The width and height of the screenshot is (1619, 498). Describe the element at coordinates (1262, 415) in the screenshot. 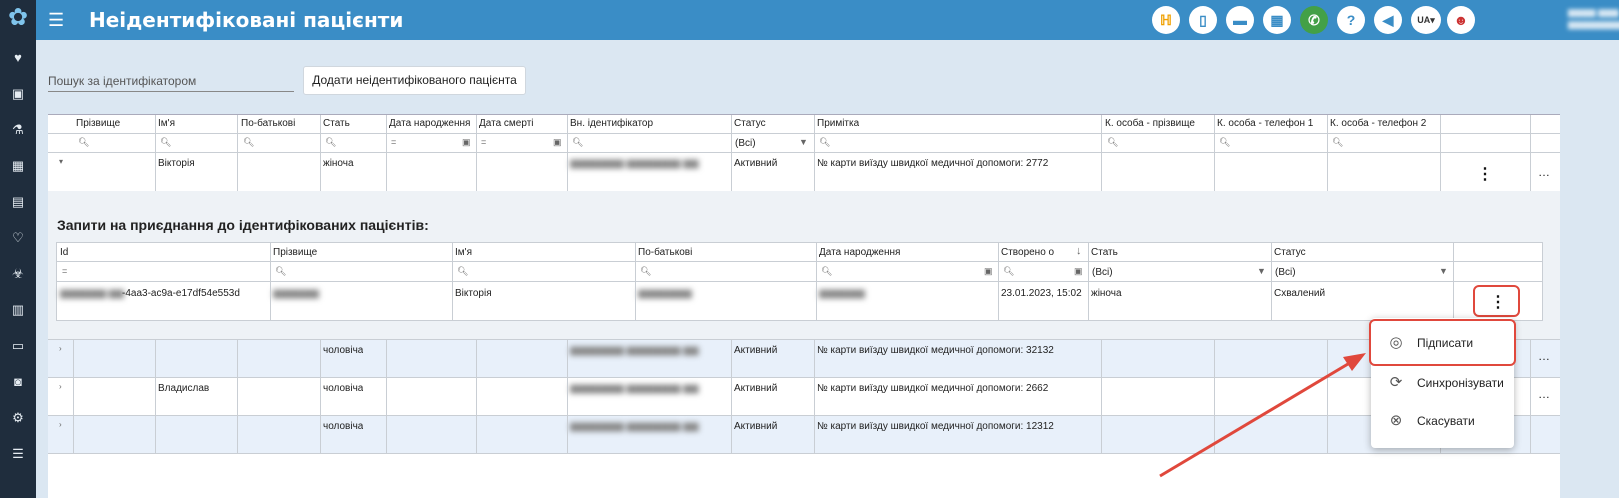

I see `annotation-arrow` at that location.